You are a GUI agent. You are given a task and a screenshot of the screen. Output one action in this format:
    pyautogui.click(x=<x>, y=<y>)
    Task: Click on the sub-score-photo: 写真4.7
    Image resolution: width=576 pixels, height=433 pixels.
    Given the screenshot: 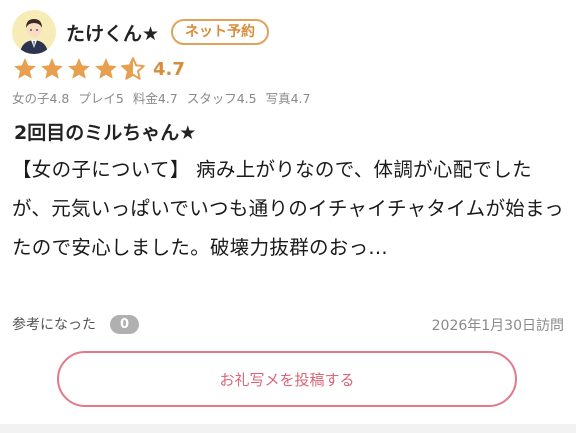 What is the action you would take?
    pyautogui.click(x=288, y=98)
    